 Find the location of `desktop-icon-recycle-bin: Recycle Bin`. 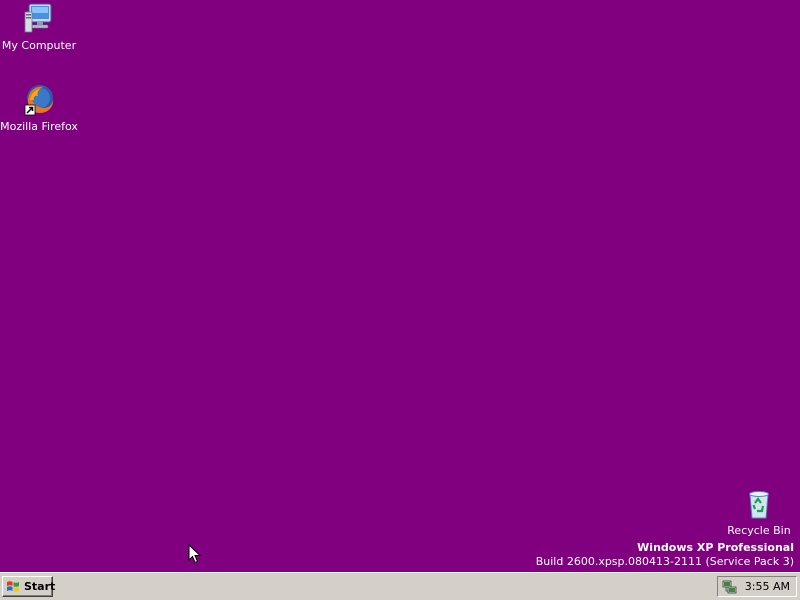

desktop-icon-recycle-bin: Recycle Bin is located at coordinates (759, 512).